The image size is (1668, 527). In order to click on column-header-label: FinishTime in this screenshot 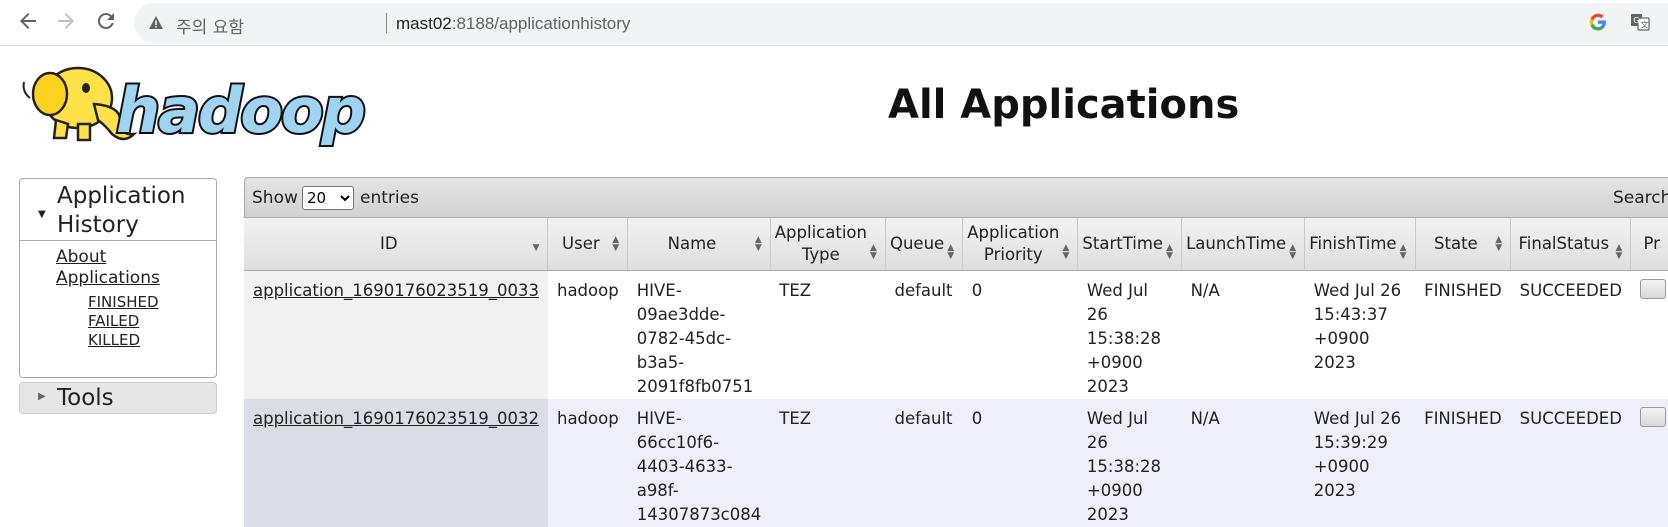, I will do `click(1353, 243)`.